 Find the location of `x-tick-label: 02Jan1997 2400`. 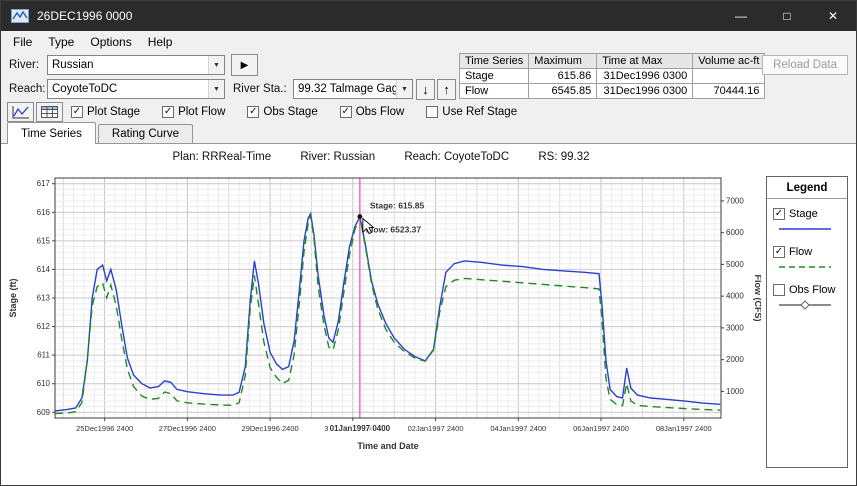

x-tick-label: 02Jan1997 2400 is located at coordinates (436, 428).